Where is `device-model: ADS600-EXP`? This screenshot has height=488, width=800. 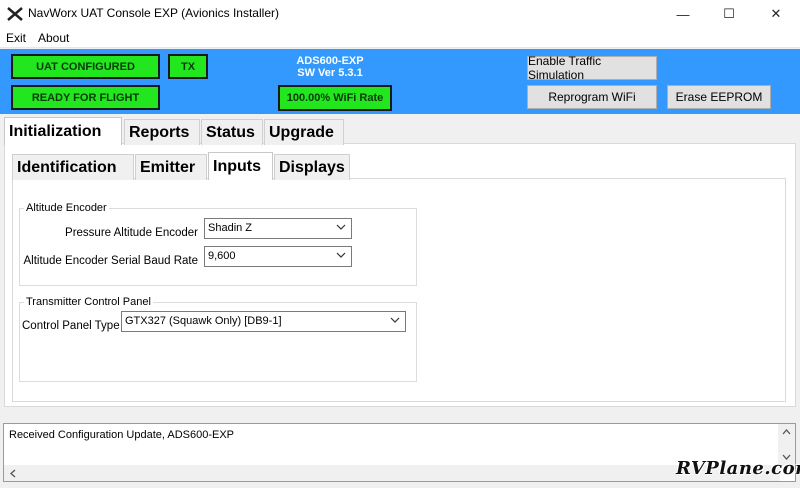 device-model: ADS600-EXP is located at coordinates (330, 61).